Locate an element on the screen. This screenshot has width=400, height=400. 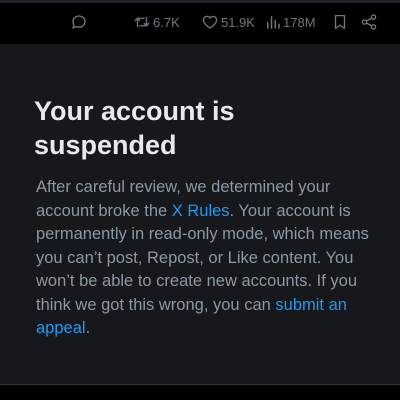
card-top-edge is located at coordinates (200, 1).